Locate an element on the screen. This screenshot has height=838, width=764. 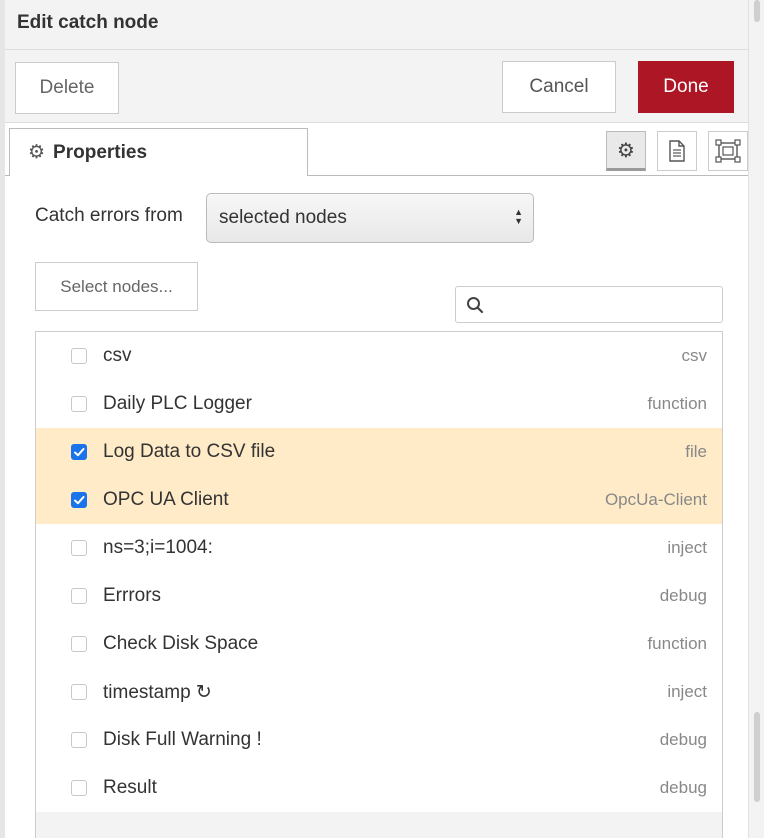
node-row: Disk Full Warning ! debug is located at coordinates (379, 740).